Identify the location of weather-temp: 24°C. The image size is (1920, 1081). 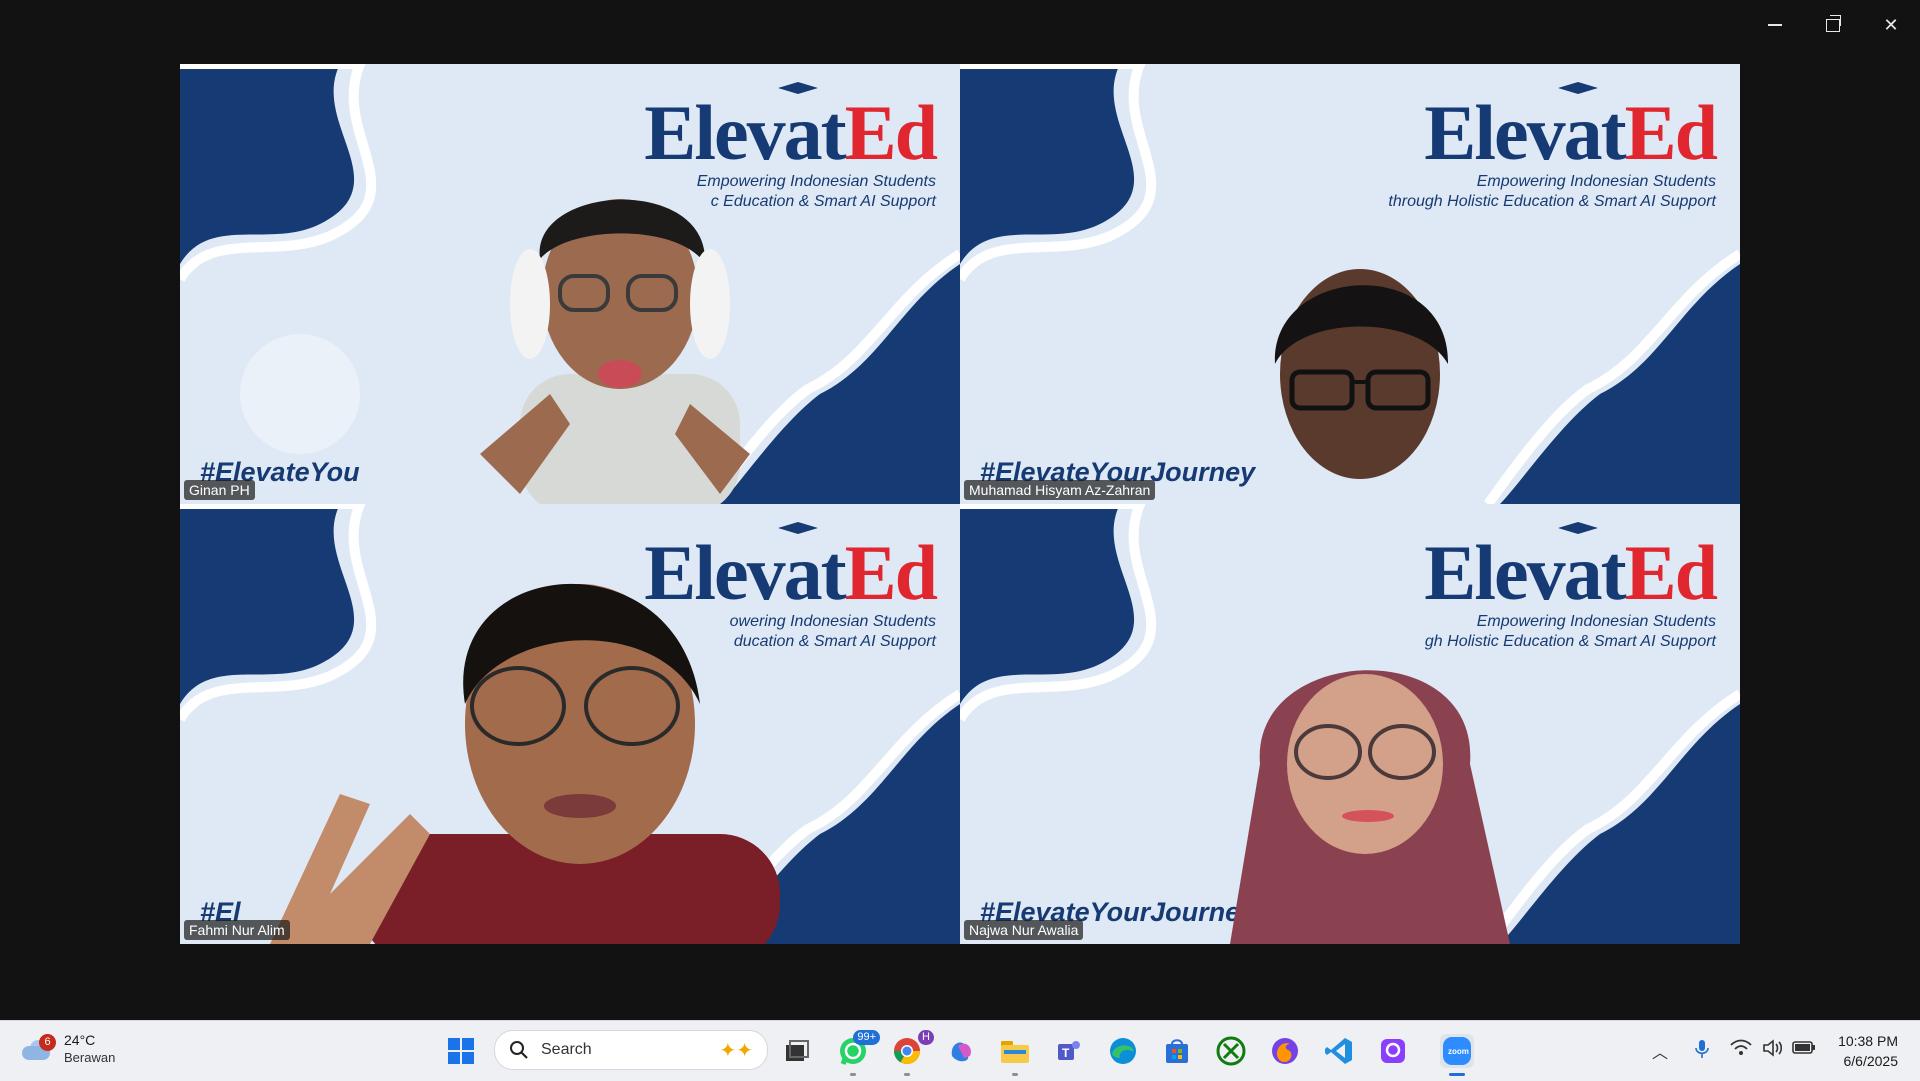
(80, 1040).